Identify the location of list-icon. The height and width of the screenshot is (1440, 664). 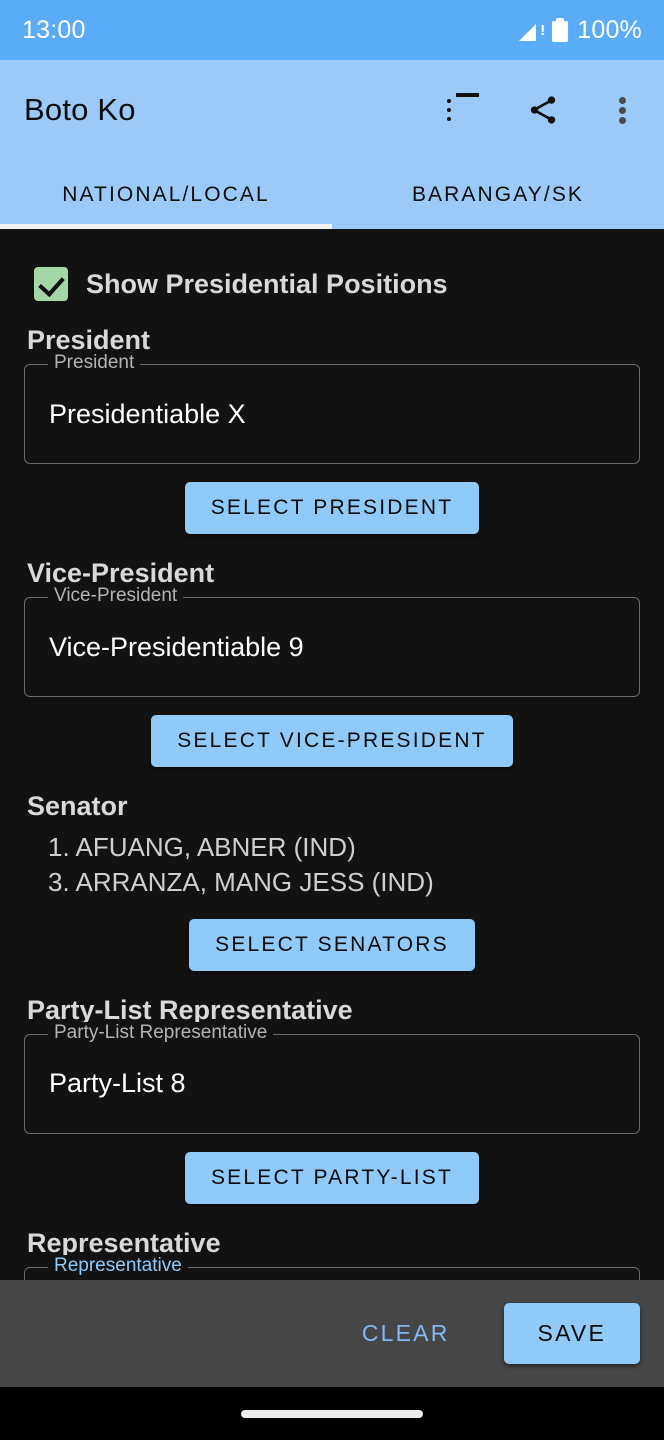
(463, 110).